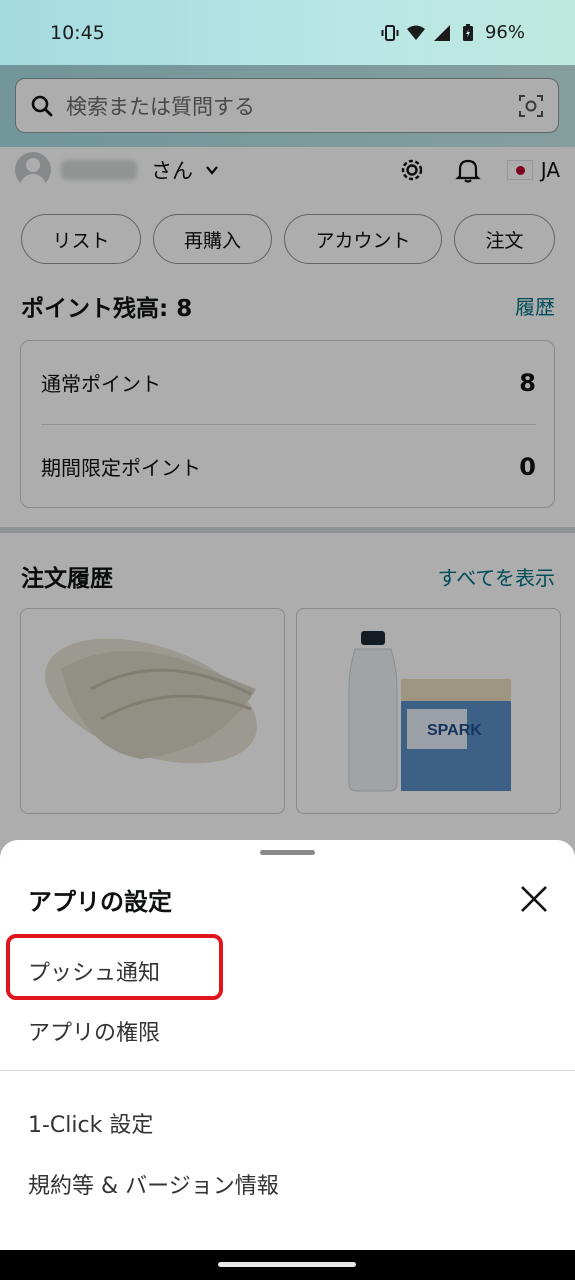 The image size is (575, 1280). Describe the element at coordinates (467, 32) in the screenshot. I see `battery-icon` at that location.